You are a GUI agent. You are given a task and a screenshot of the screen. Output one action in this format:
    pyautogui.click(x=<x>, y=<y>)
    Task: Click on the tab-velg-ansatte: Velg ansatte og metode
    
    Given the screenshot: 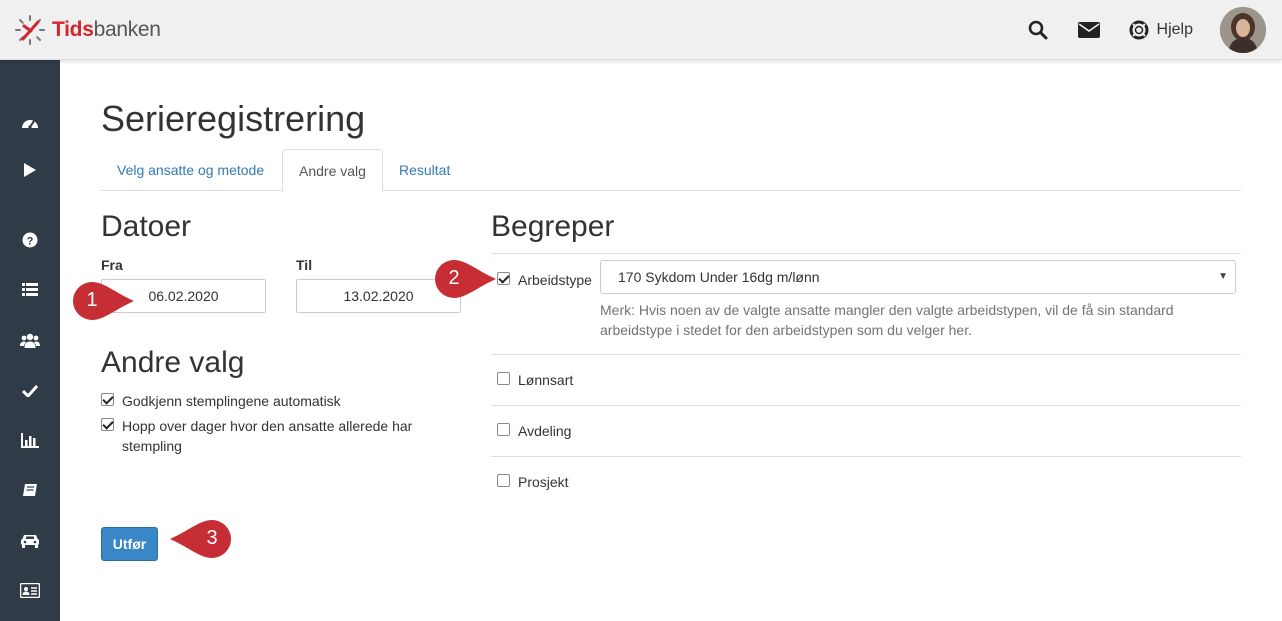 What is the action you would take?
    pyautogui.click(x=190, y=170)
    